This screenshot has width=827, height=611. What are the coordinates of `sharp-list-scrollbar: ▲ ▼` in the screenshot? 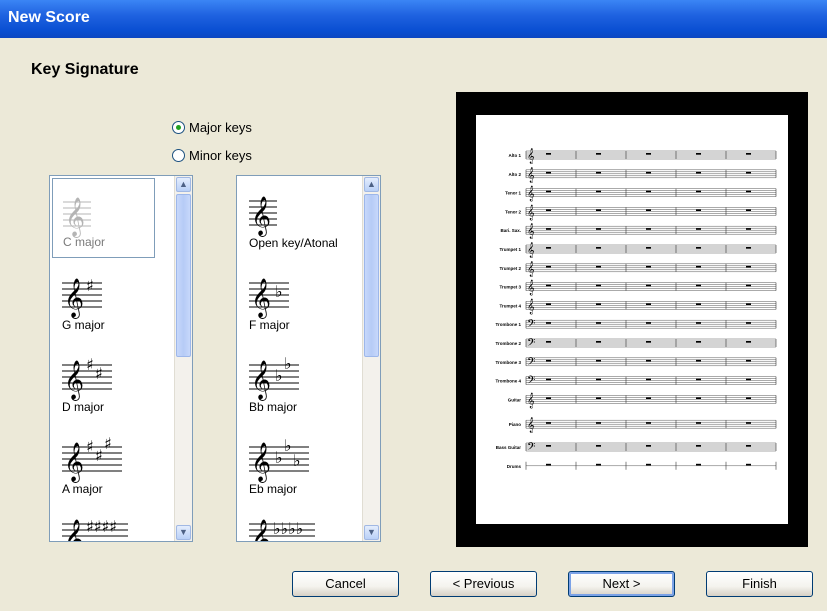 It's located at (183, 358).